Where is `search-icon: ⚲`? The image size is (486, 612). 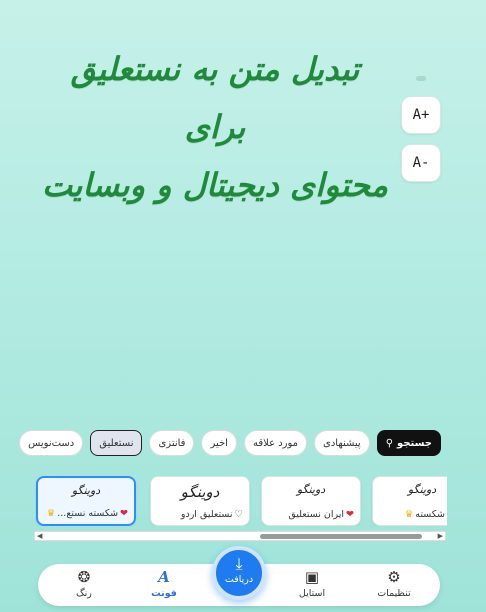 search-icon: ⚲ is located at coordinates (389, 443).